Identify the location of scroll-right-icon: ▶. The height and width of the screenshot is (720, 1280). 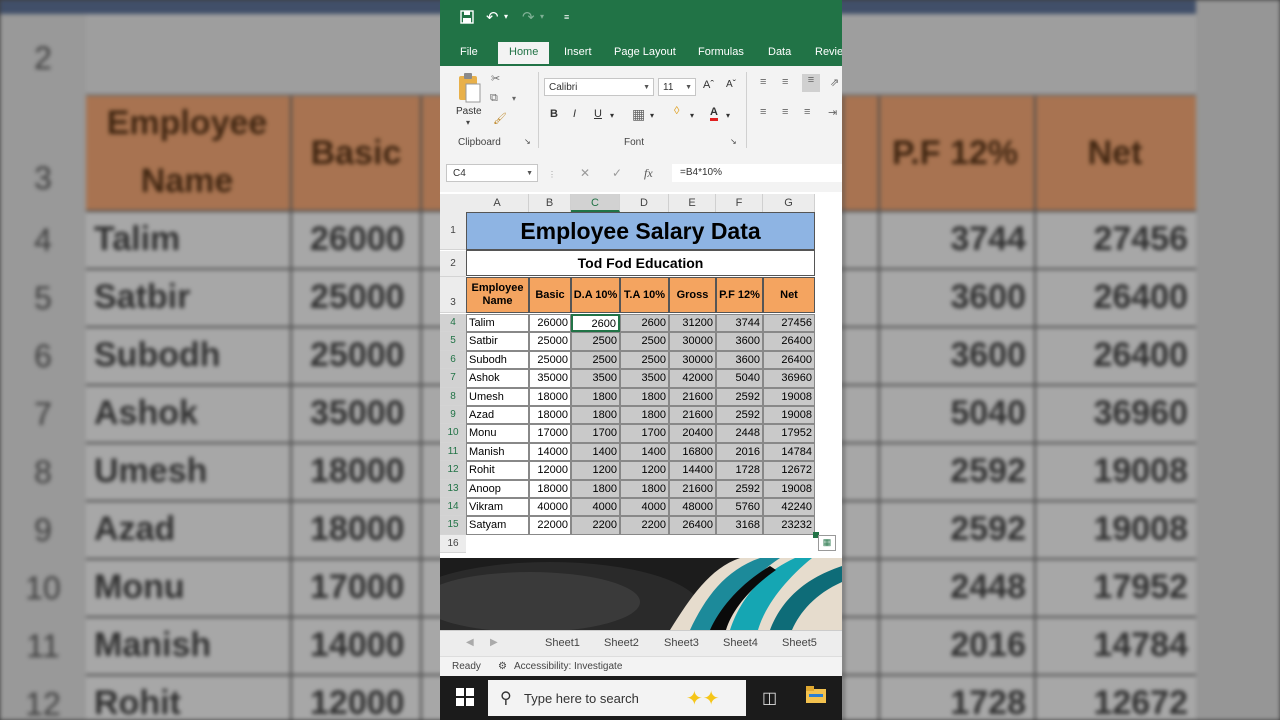
(494, 642).